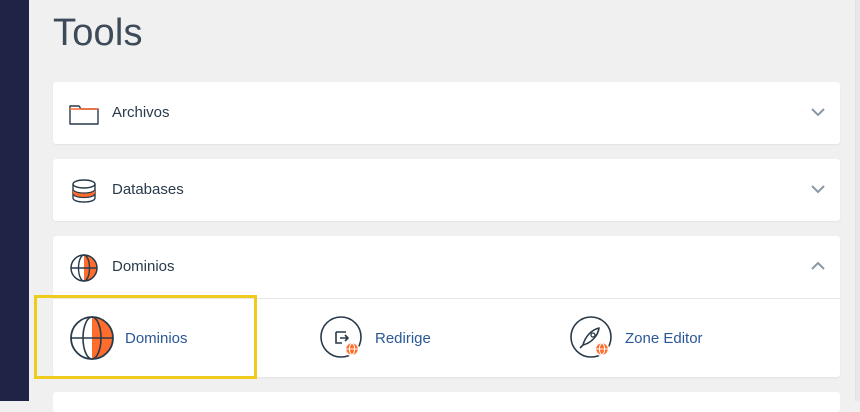 The width and height of the screenshot is (860, 412). Describe the element at coordinates (403, 338) in the screenshot. I see `tool-redirige-label: Redirige` at that location.